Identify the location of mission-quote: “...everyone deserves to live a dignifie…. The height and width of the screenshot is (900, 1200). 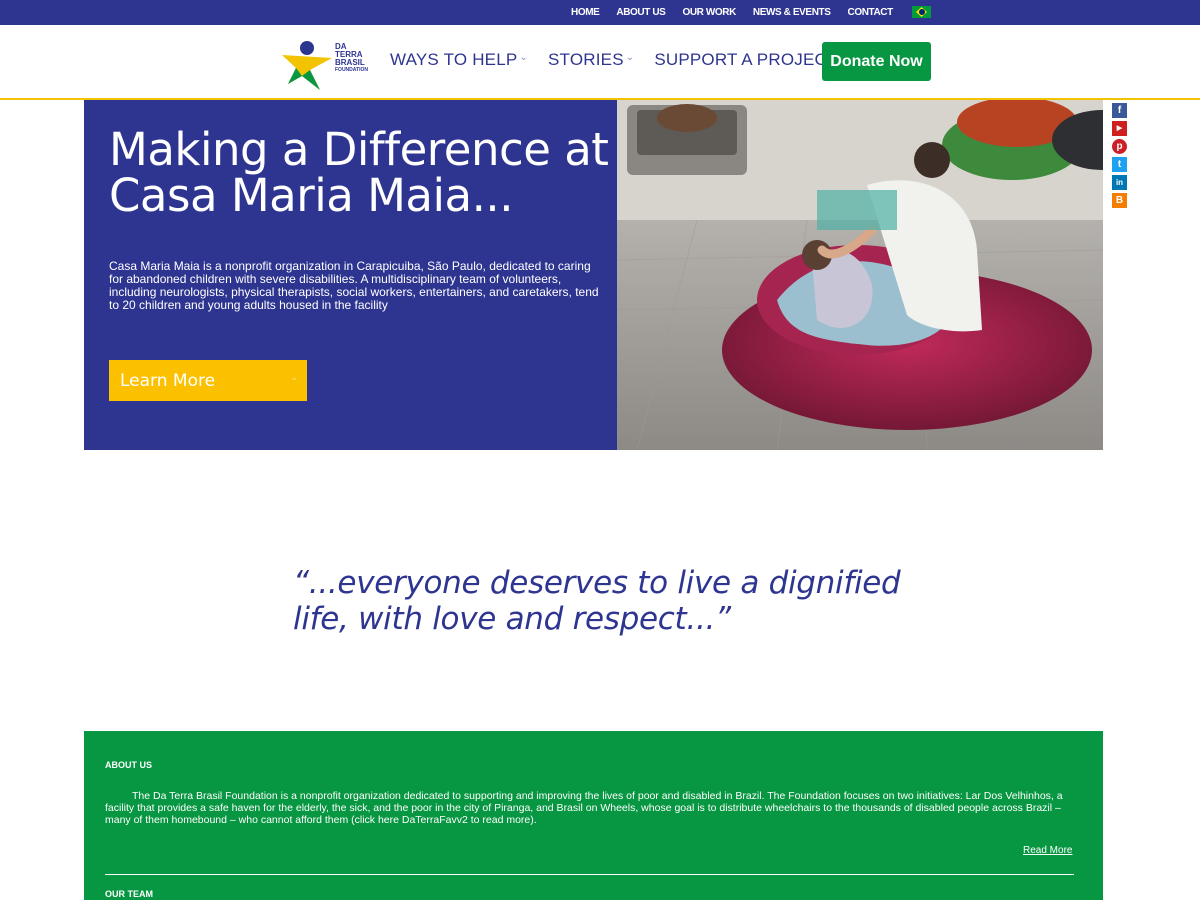
(597, 601).